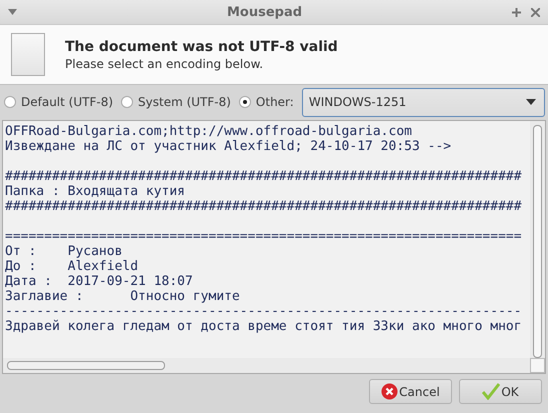 The image size is (548, 413). What do you see at coordinates (67, 102) in the screenshot?
I see `radio-label: Default (UTF-8)` at bounding box center [67, 102].